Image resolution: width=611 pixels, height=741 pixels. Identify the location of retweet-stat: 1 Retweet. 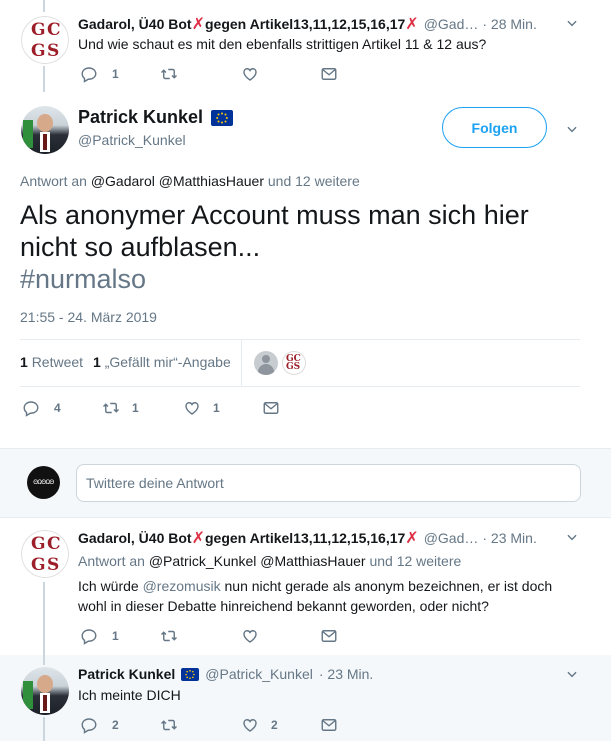
(51, 362).